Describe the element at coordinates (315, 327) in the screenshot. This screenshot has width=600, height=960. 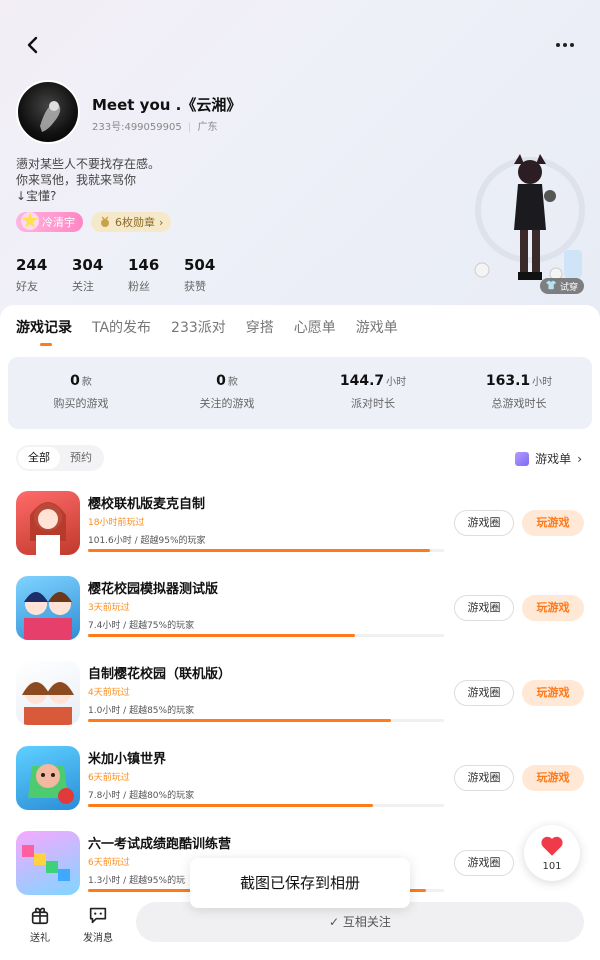
I see `tab-wishlist: 心愿单` at that location.